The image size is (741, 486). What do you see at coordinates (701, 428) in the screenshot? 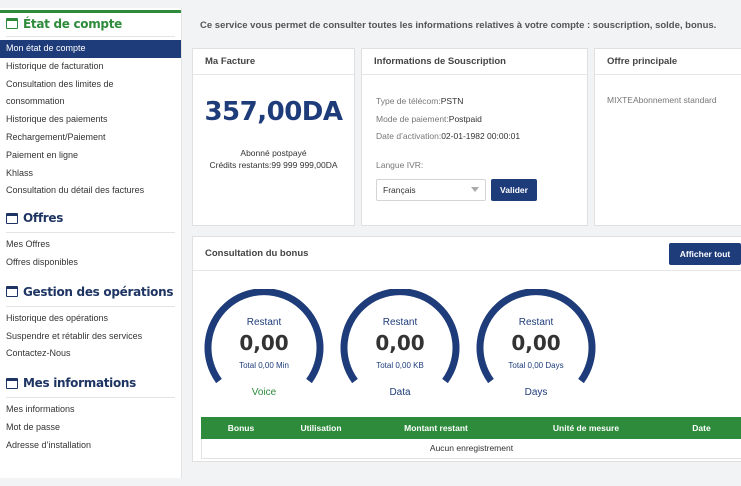
I see `column-header-date: Date` at bounding box center [701, 428].